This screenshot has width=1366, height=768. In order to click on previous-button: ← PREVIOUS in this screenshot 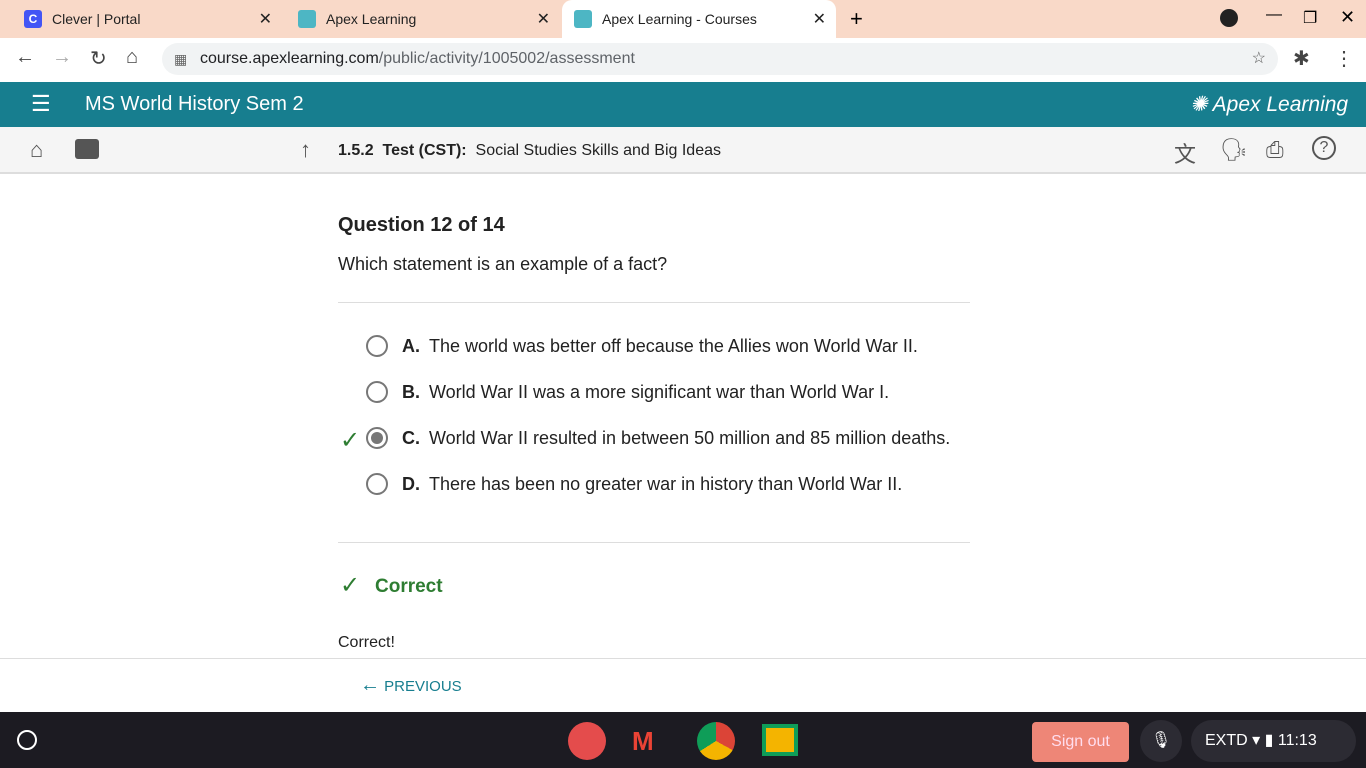, I will do `click(411, 685)`.